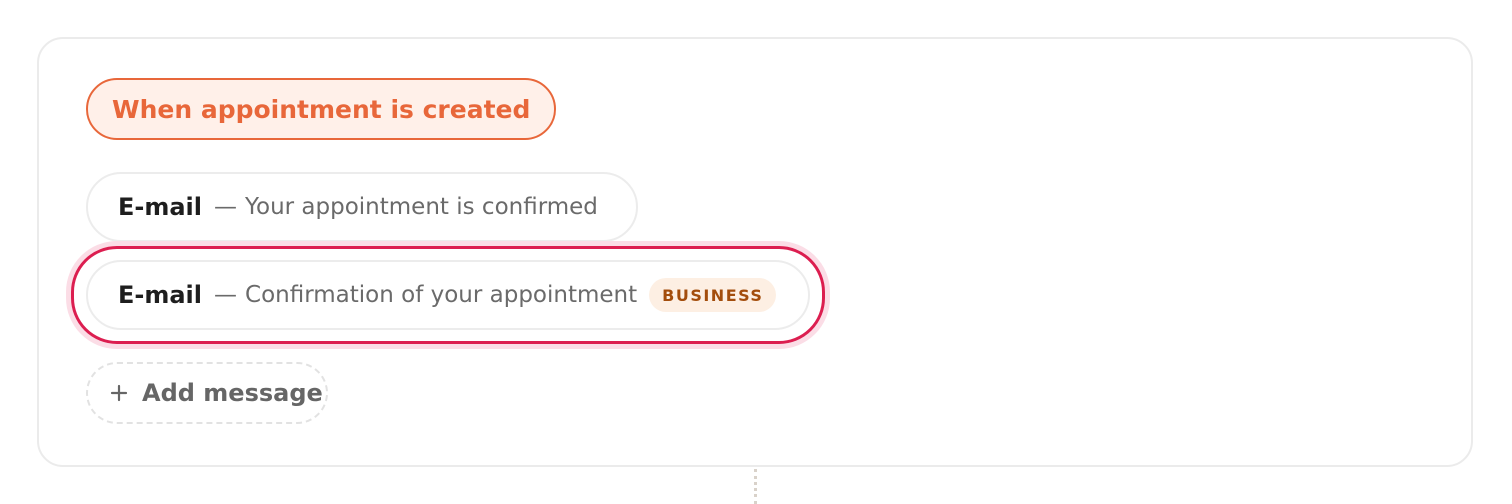 The image size is (1512, 504). Describe the element at coordinates (232, 393) in the screenshot. I see `add-message-label: Add message` at that location.